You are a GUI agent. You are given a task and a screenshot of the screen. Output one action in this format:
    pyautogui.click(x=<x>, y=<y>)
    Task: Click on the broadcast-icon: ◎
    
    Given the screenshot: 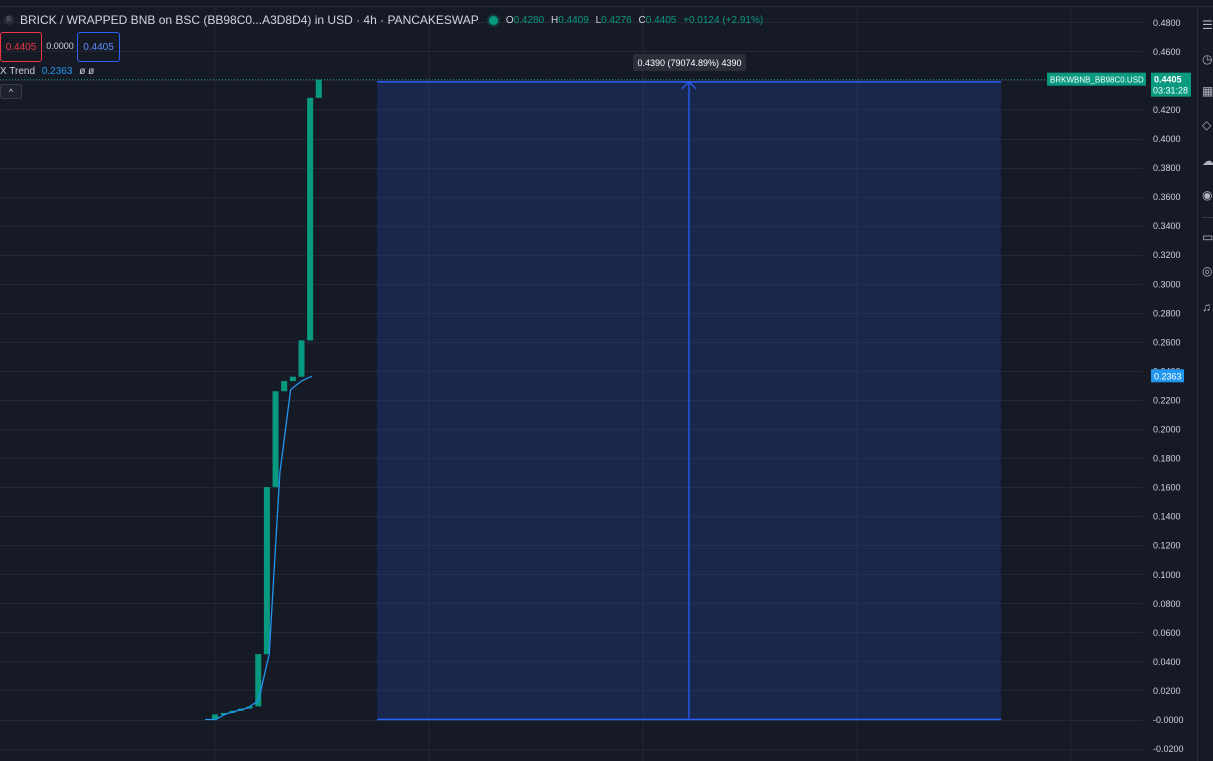 What is the action you would take?
    pyautogui.click(x=1207, y=271)
    